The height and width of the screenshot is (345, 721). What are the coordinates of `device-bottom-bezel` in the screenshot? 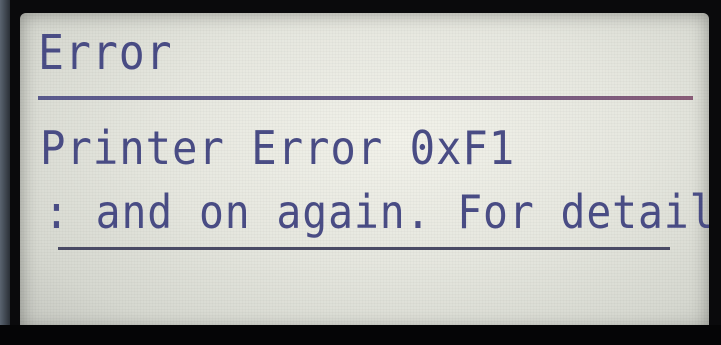 It's located at (360, 335).